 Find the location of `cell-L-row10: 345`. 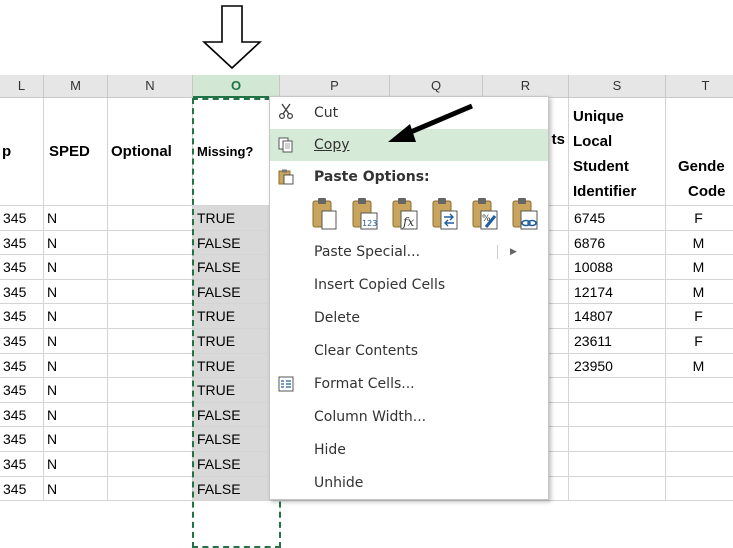

cell-L-row10: 345 is located at coordinates (22, 439).